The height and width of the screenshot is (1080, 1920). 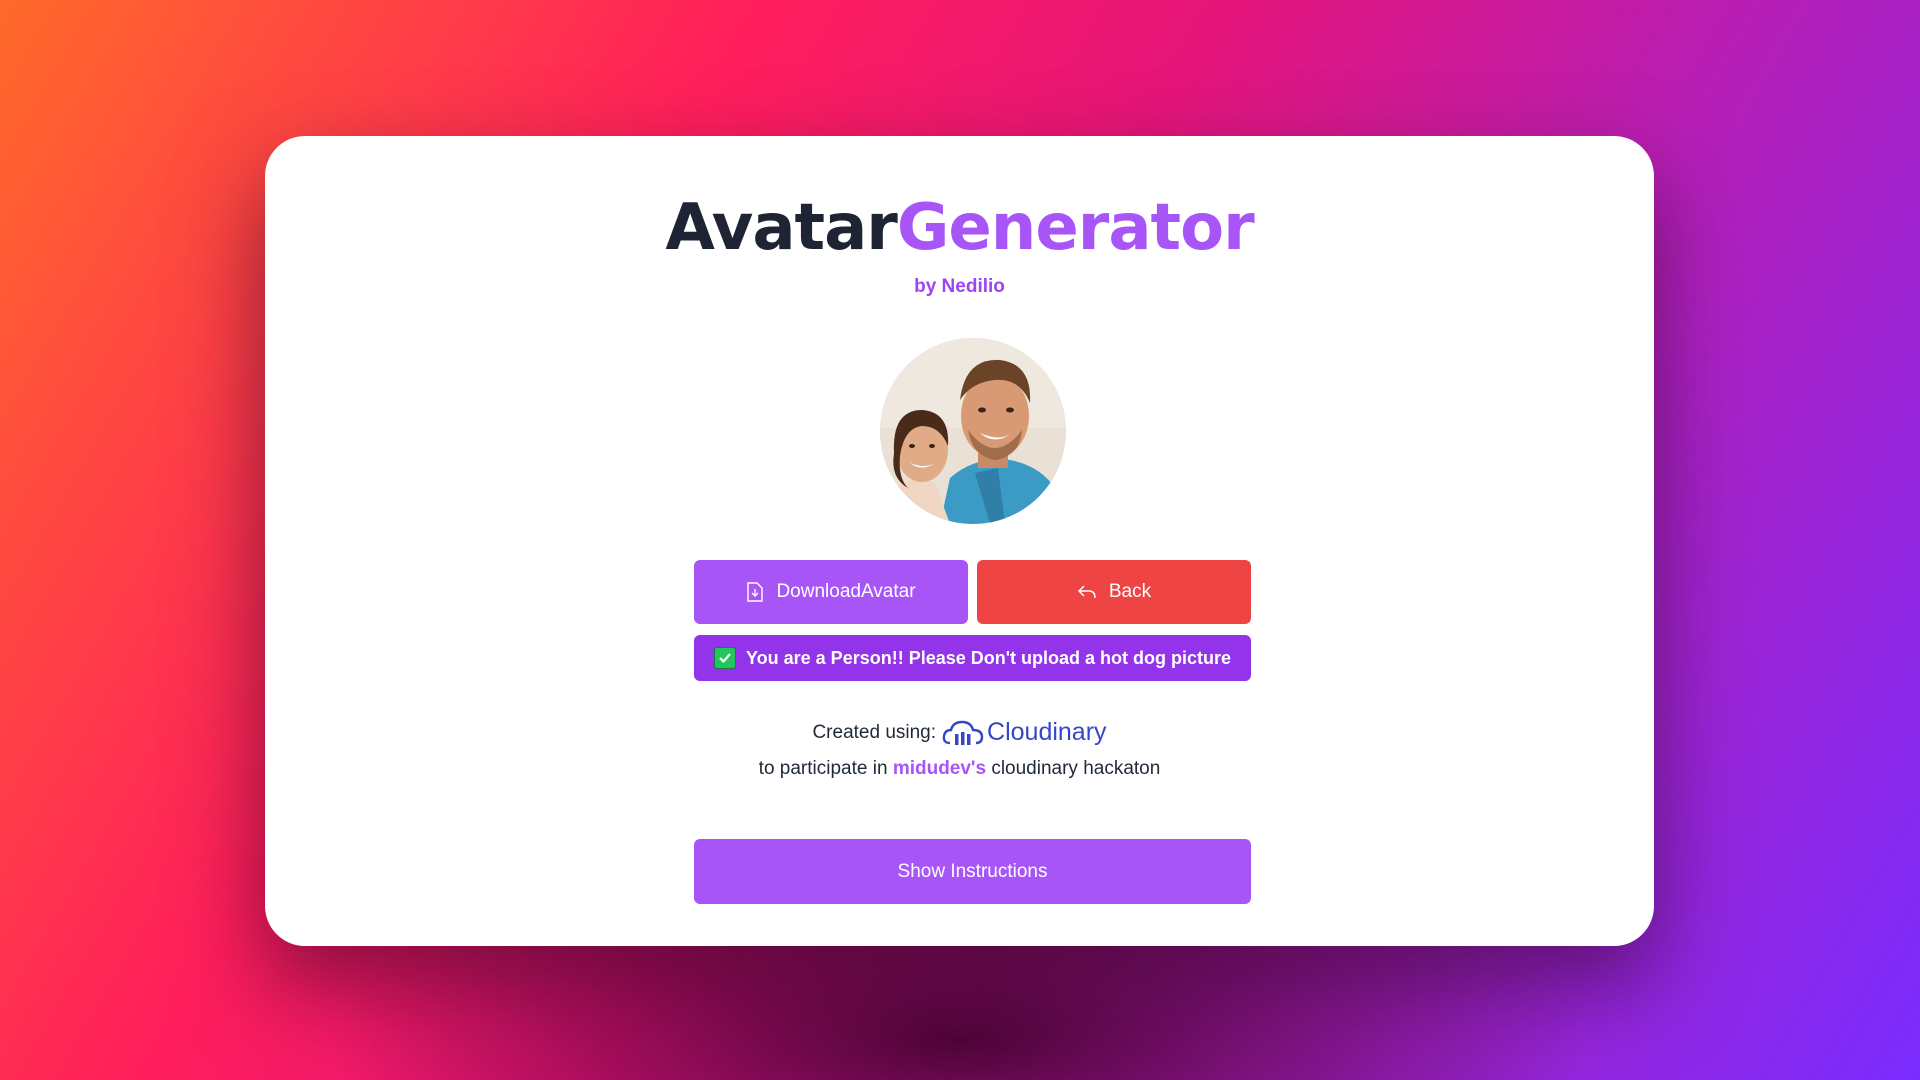 I want to click on avatar-photo, so click(x=973, y=431).